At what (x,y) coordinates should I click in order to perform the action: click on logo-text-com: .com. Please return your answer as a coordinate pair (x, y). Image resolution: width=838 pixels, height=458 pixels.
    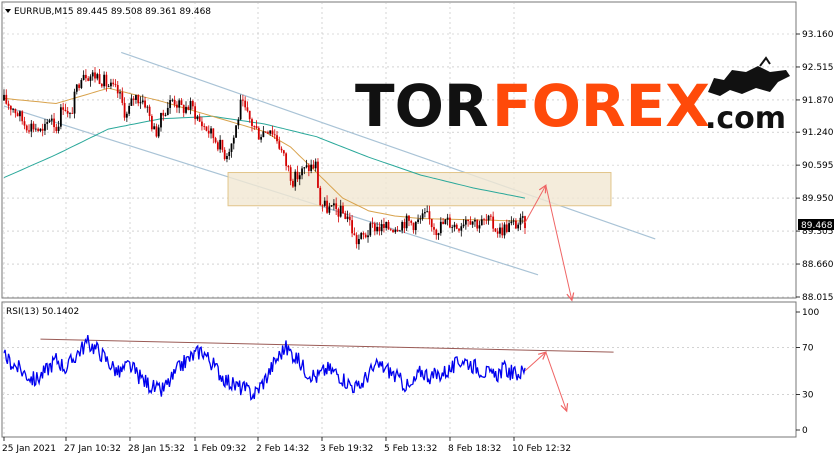
    Looking at the image, I should click on (745, 118).